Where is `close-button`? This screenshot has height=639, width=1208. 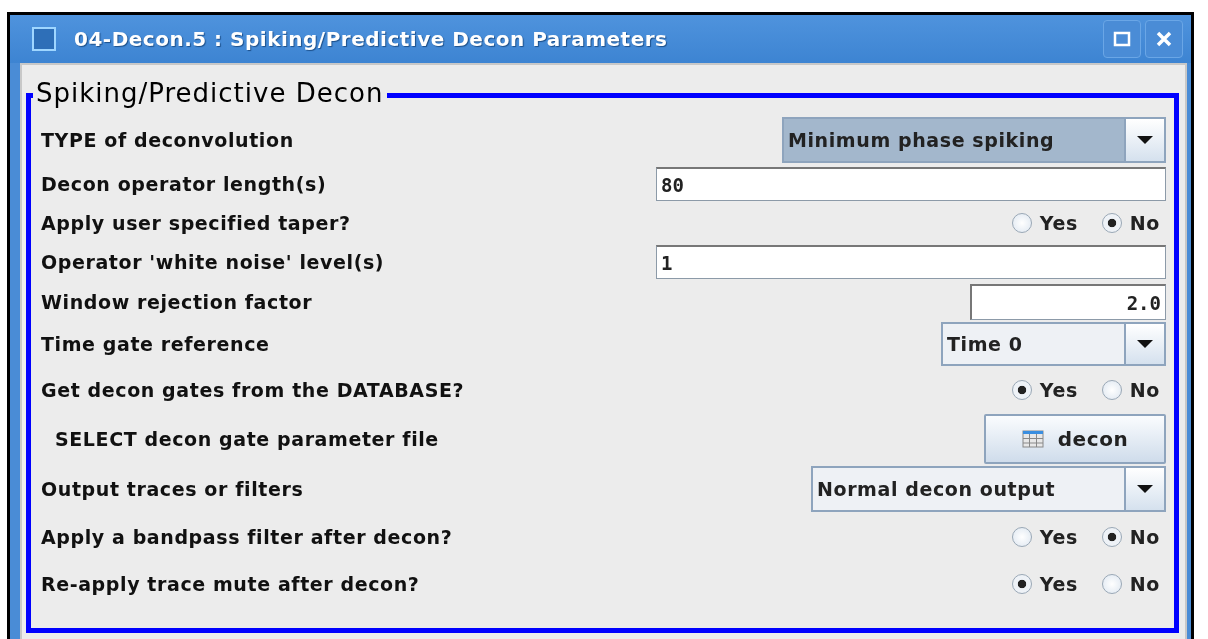
close-button is located at coordinates (1164, 39).